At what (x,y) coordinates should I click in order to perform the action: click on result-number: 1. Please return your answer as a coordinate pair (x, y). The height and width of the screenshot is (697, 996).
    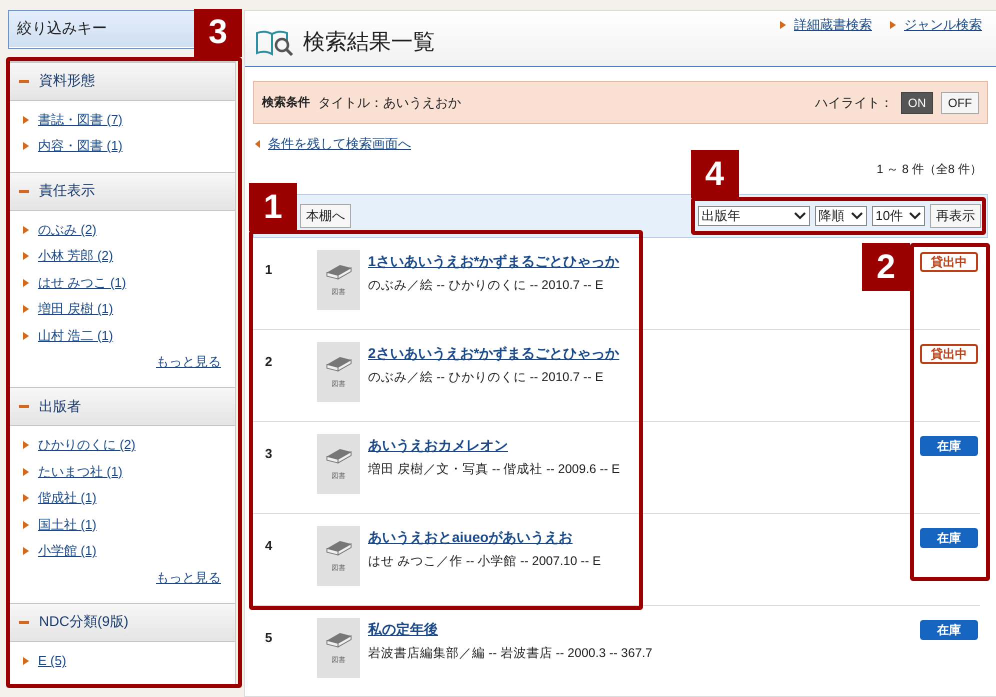
    Looking at the image, I should click on (269, 270).